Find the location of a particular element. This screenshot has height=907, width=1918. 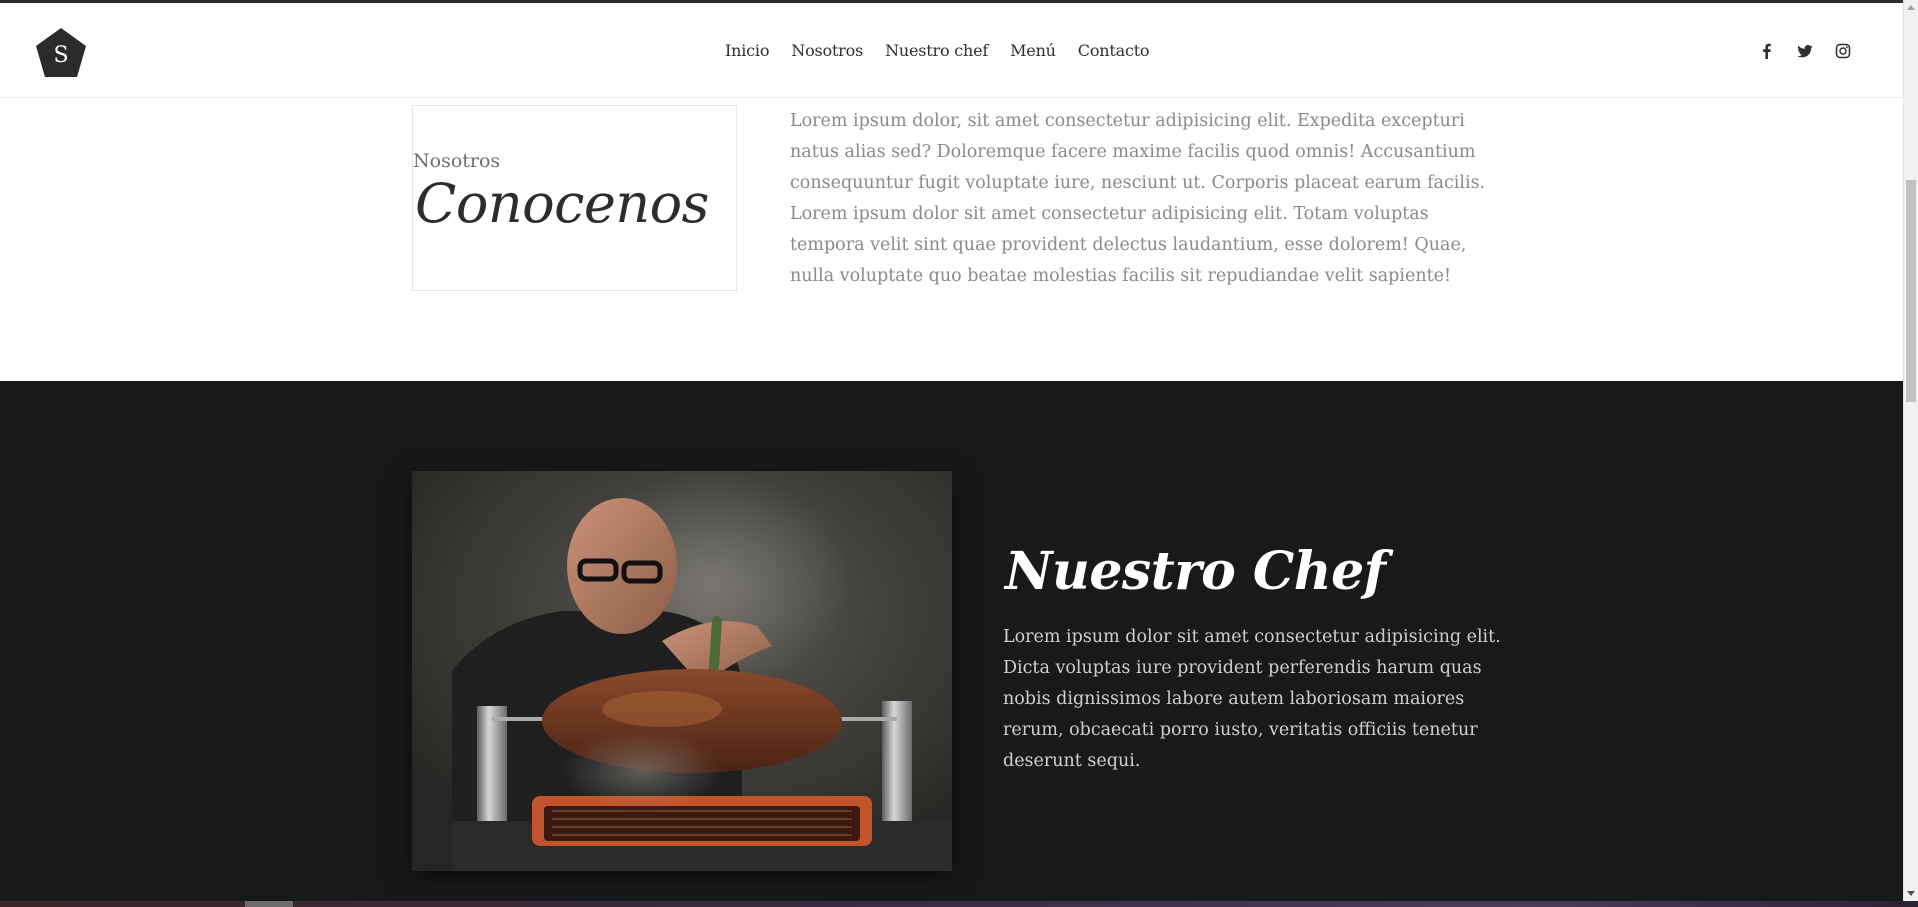

twitter-icon is located at coordinates (1805, 51).